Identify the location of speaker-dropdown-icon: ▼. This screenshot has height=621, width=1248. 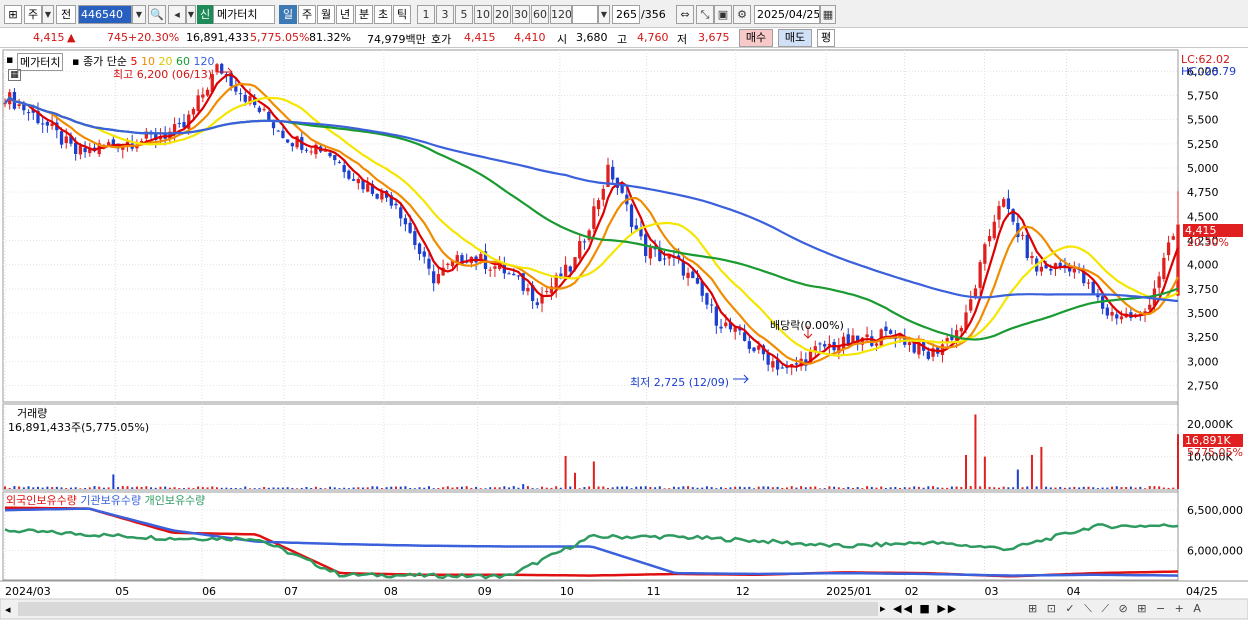
(191, 14).